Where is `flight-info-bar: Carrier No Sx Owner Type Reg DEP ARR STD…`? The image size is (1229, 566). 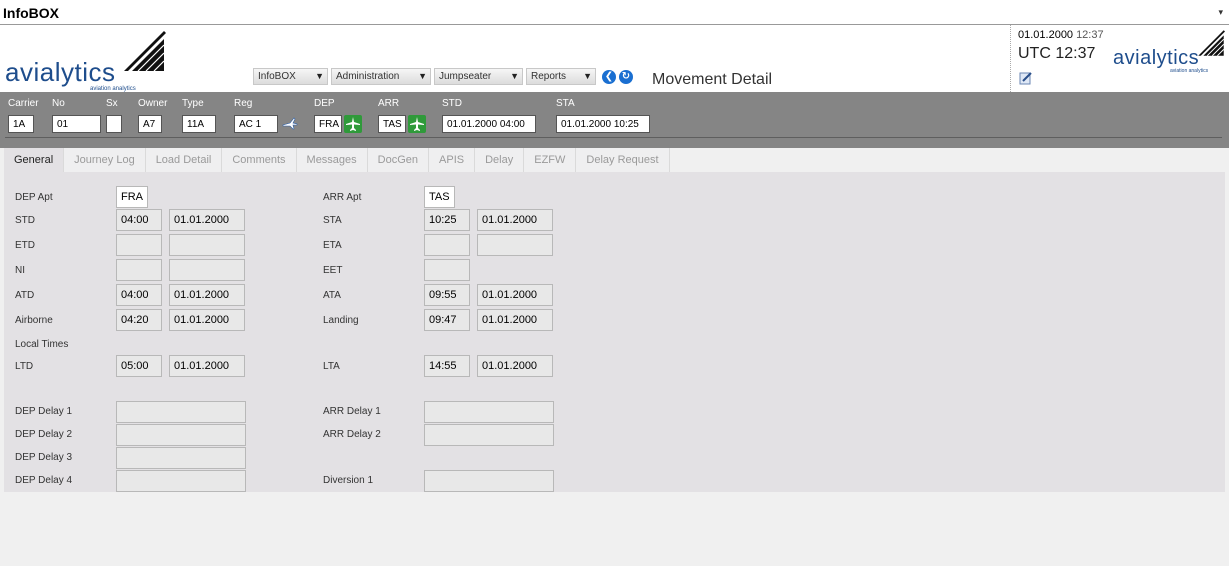
flight-info-bar: Carrier No Sx Owner Type Reg DEP ARR STD… is located at coordinates (614, 120).